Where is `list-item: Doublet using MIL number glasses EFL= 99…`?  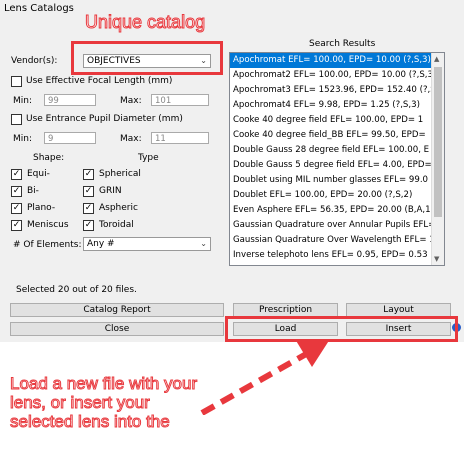
list-item: Doublet using MIL number glasses EFL= 99… is located at coordinates (337, 180).